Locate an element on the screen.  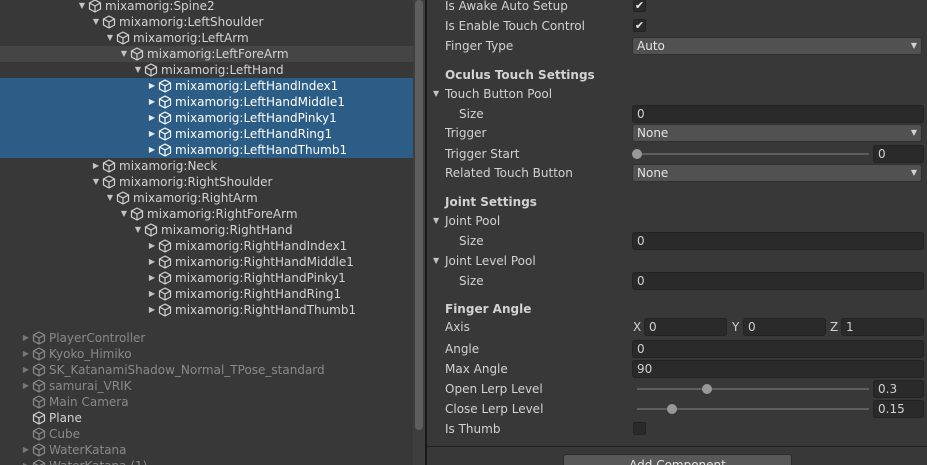
axis-z-field: 1 is located at coordinates (882, 327).